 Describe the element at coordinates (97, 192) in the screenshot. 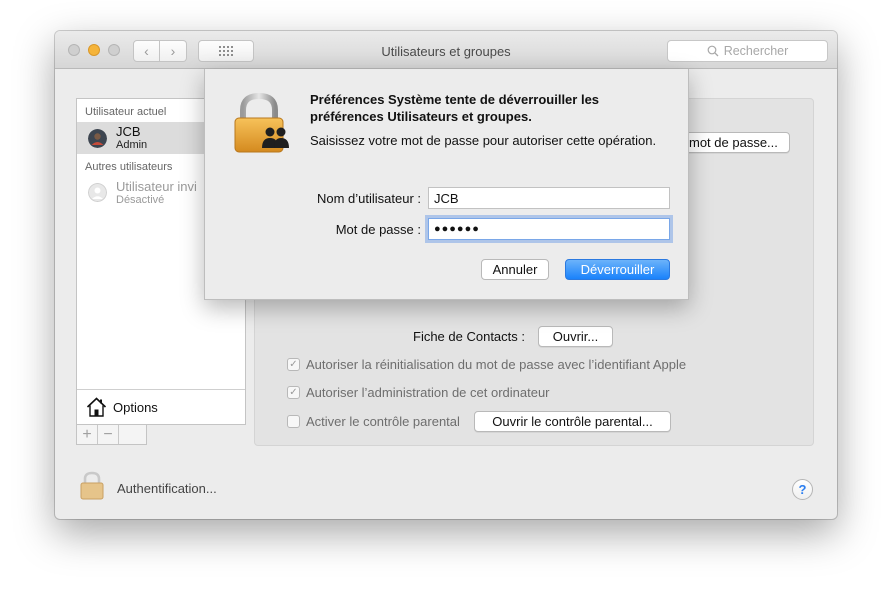

I see `guest-avatar-icon` at that location.